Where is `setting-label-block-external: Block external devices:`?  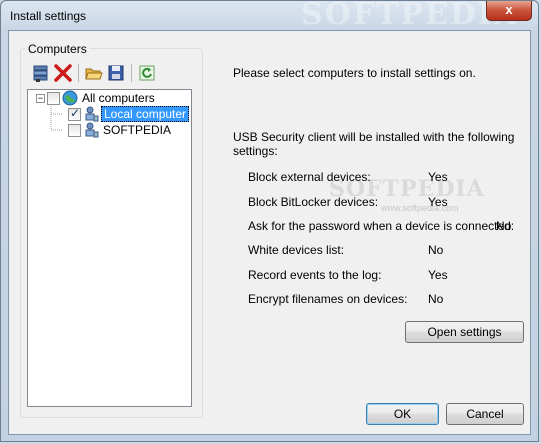
setting-label-block-external: Block external devices: is located at coordinates (309, 177).